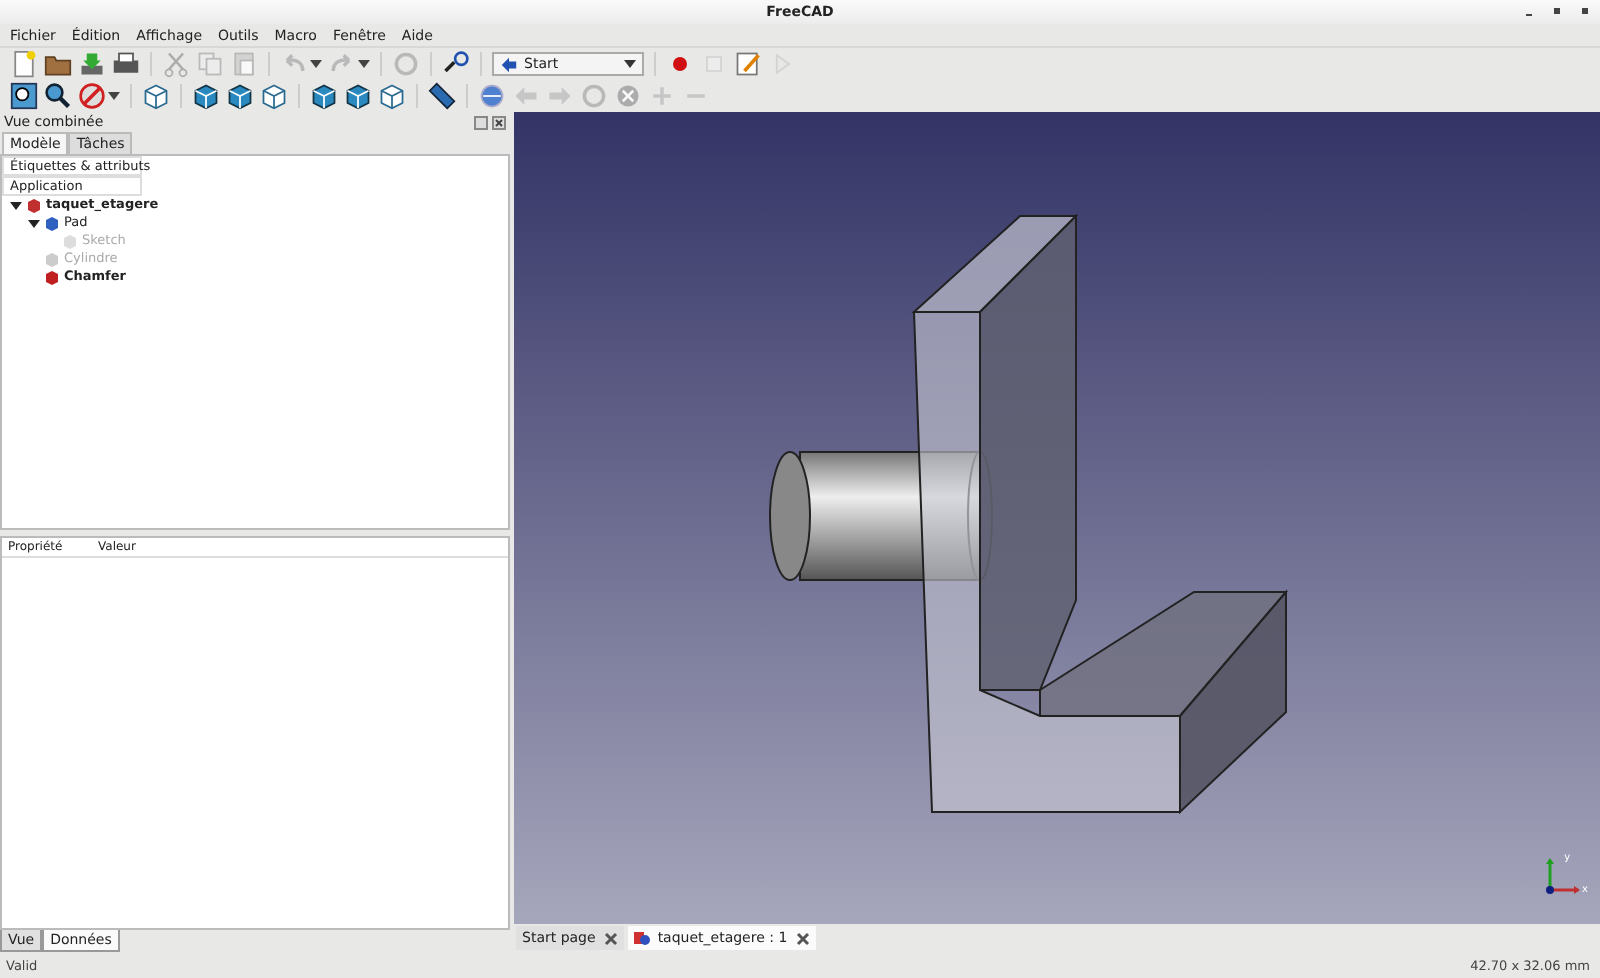  Describe the element at coordinates (358, 96) in the screenshot. I see `bottom-view-icon` at that location.